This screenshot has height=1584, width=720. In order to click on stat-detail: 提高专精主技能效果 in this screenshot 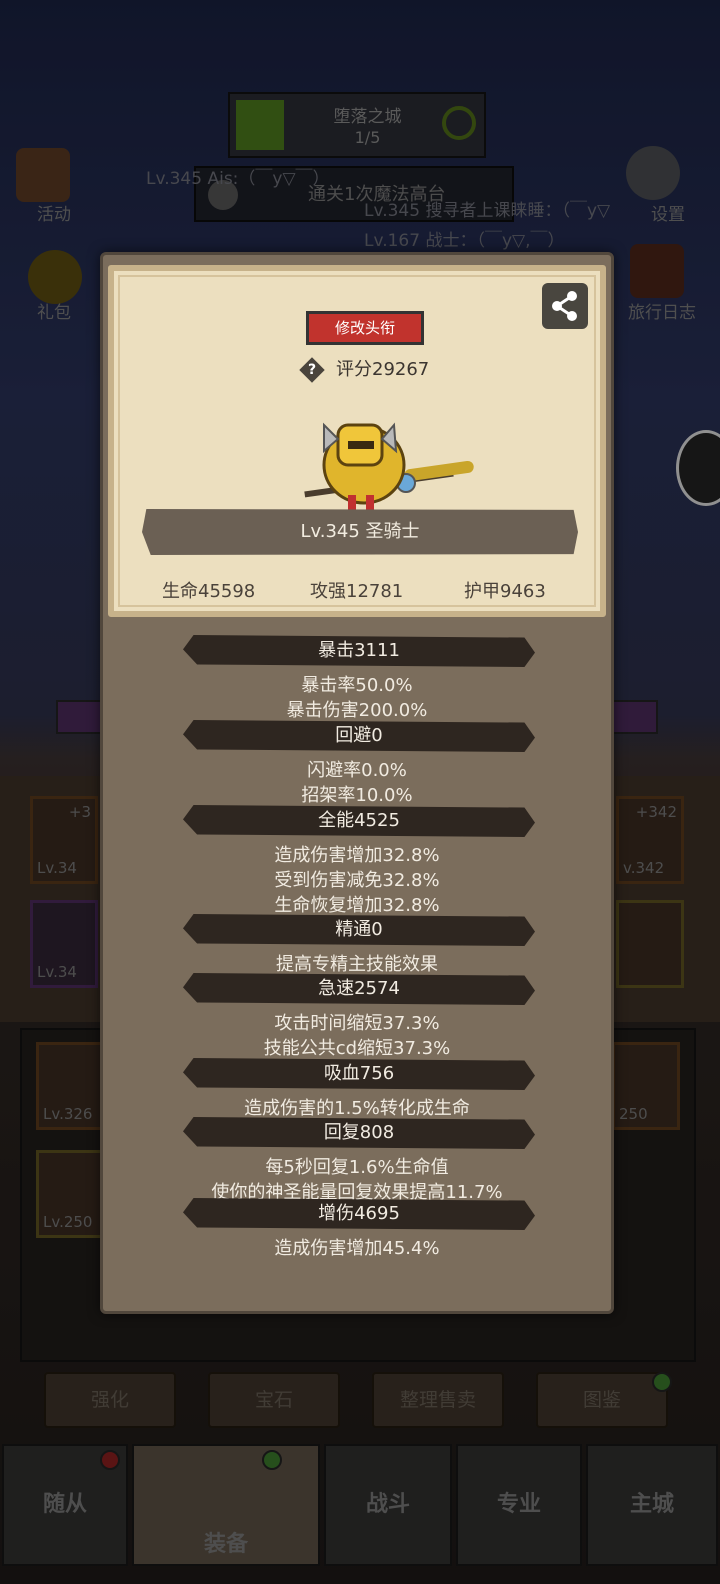, I will do `click(357, 964)`.